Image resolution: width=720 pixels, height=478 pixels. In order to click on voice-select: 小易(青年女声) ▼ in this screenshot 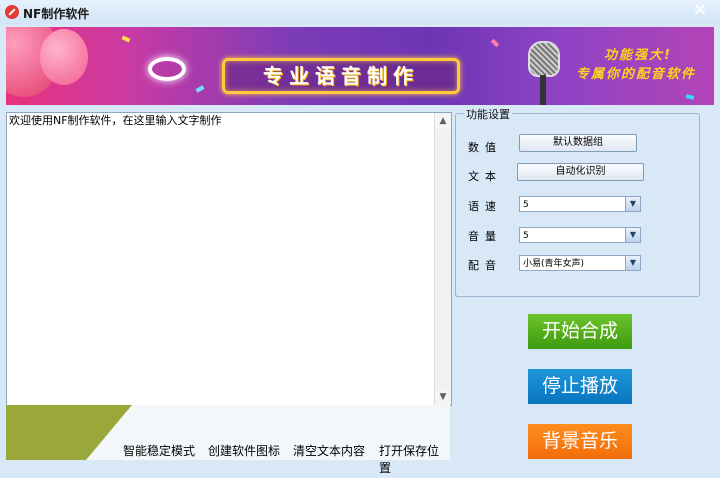, I will do `click(580, 263)`.